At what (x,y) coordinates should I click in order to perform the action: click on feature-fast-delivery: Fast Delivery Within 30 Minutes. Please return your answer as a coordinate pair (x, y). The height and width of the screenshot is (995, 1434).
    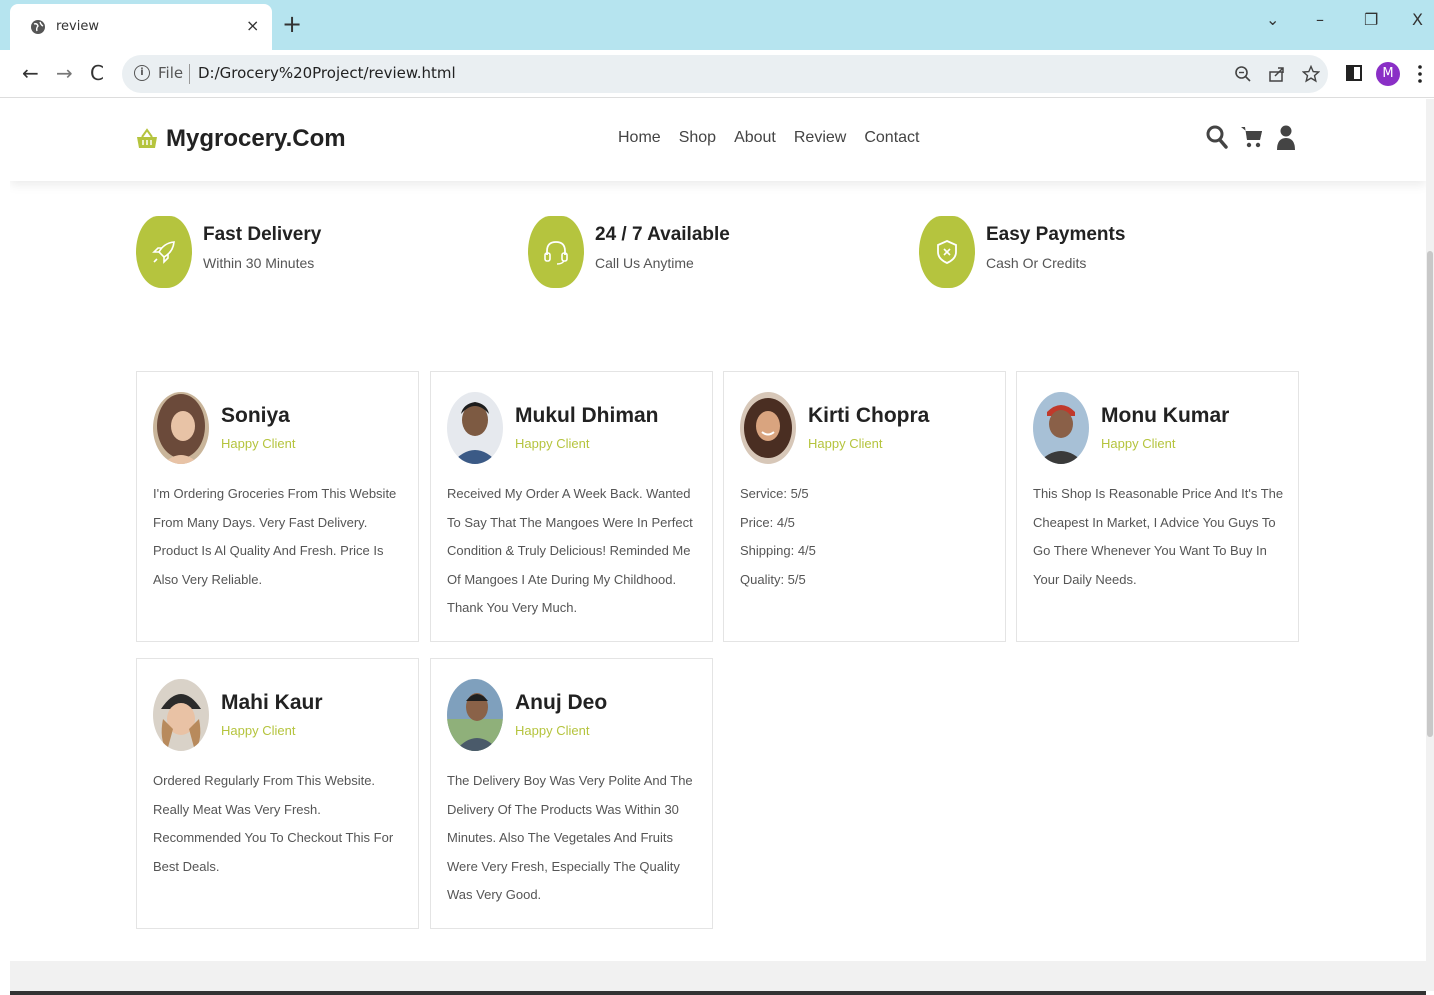
    Looking at the image, I should click on (228, 252).